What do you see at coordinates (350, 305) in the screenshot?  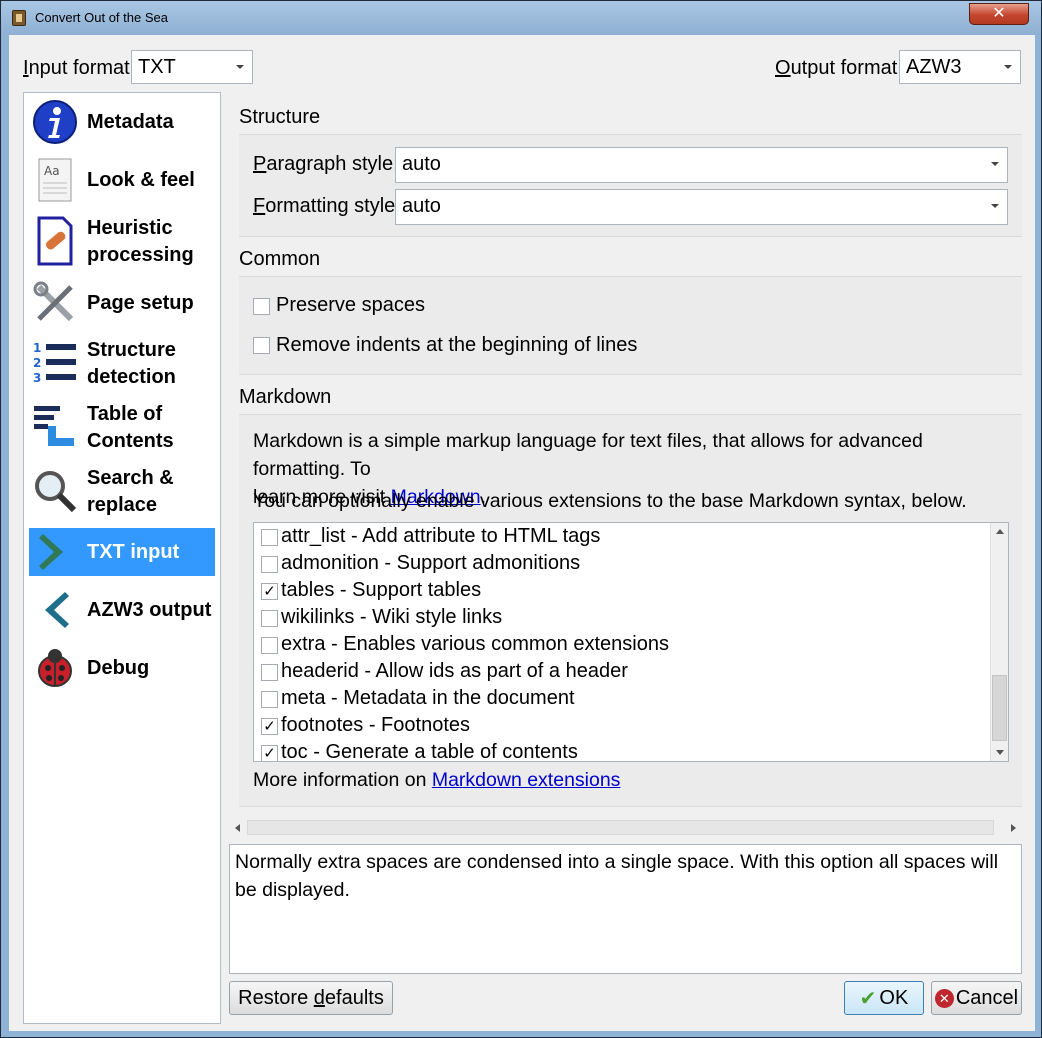 I see `preserve-spaces-label: Preserve spaces` at bounding box center [350, 305].